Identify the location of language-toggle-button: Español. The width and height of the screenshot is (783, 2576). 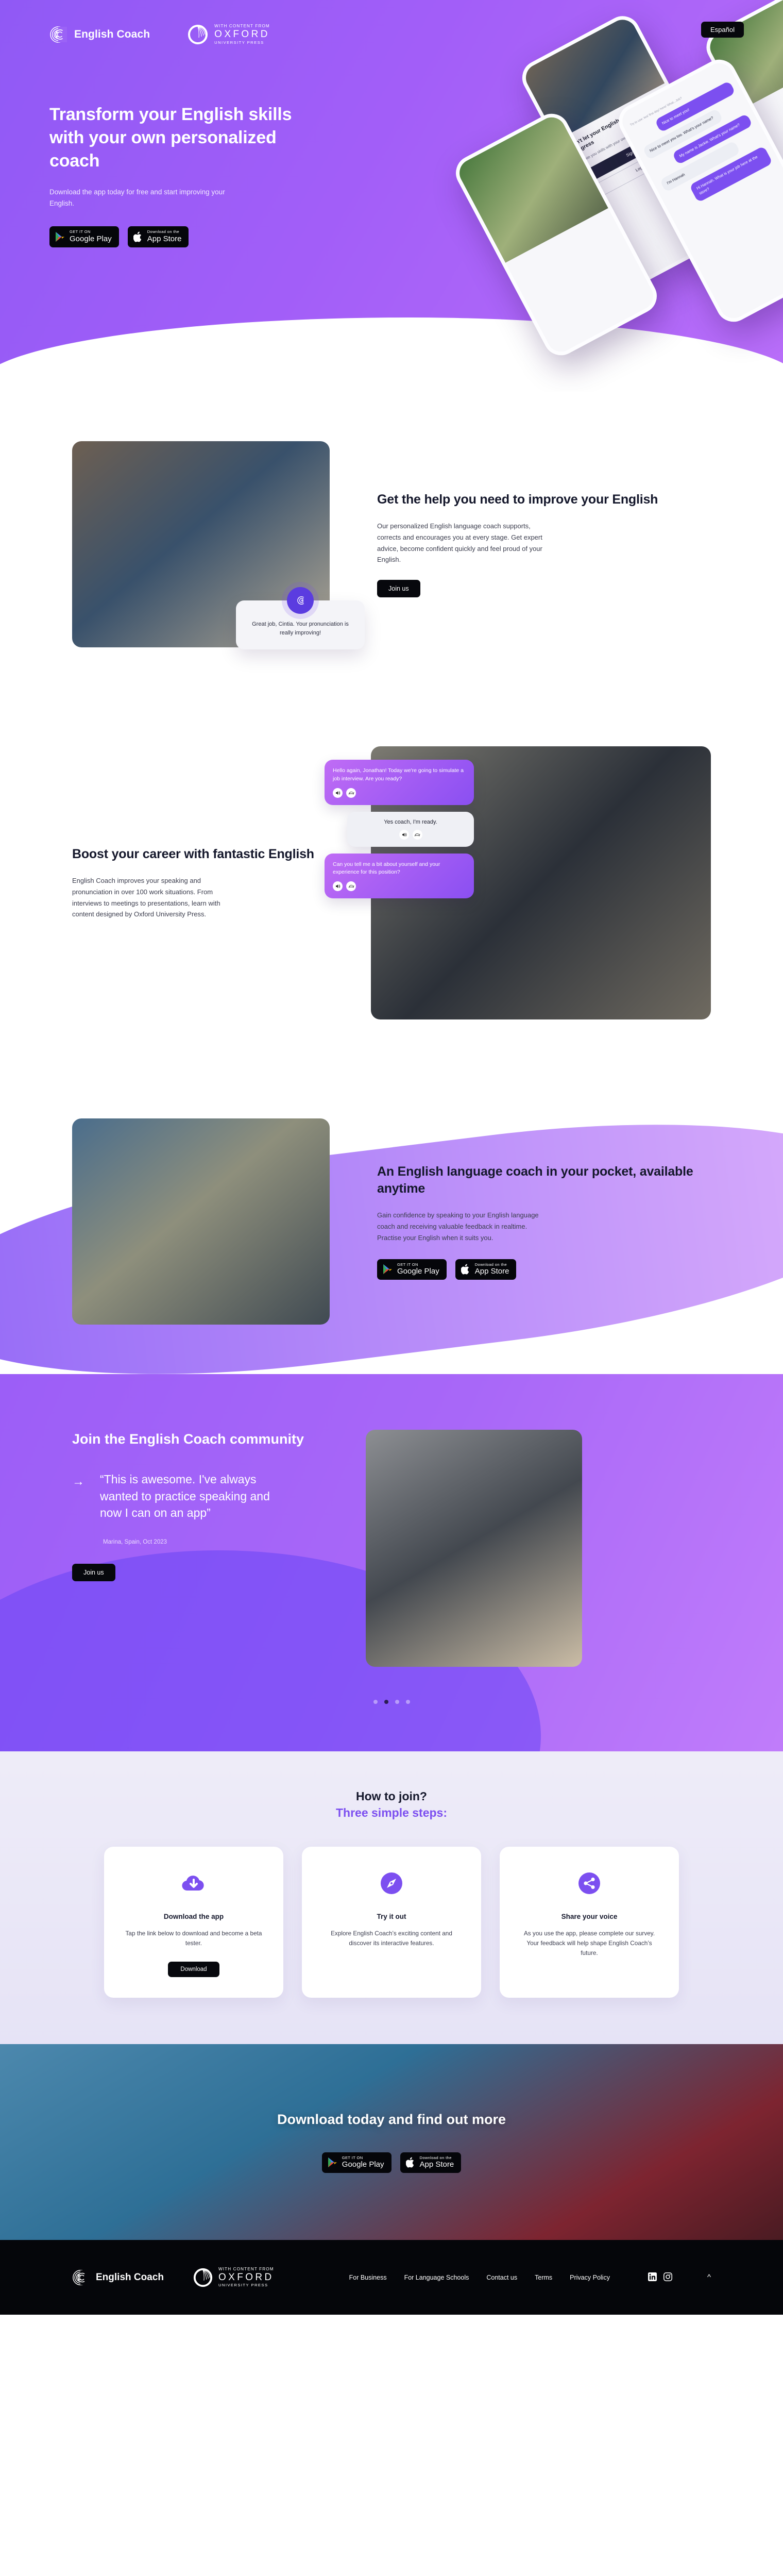
(722, 30).